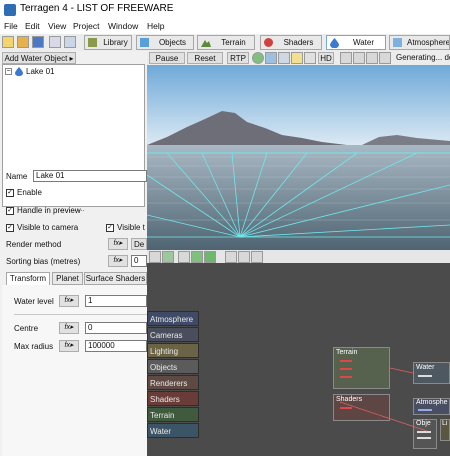  Describe the element at coordinates (144, 42) in the screenshot. I see `cube-icon` at that location.